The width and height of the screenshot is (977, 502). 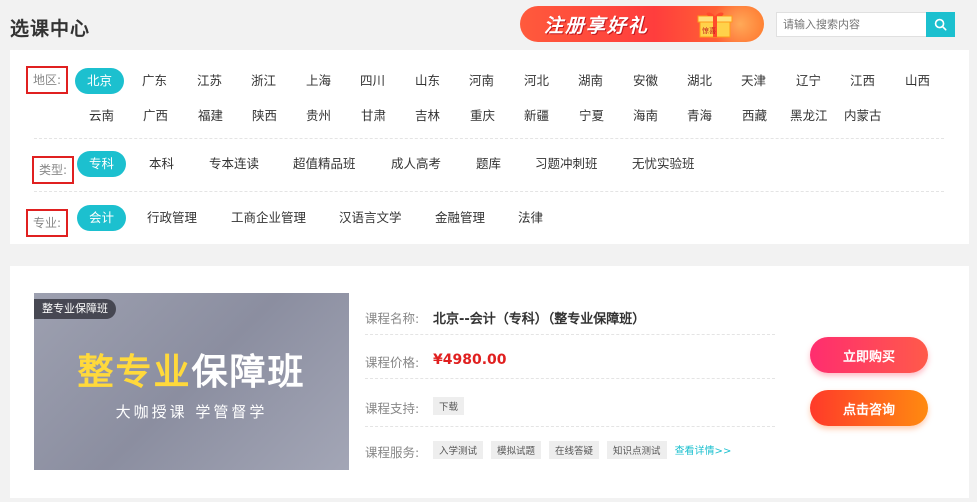 I want to click on major-chip: 工商企业管理, so click(x=268, y=218).